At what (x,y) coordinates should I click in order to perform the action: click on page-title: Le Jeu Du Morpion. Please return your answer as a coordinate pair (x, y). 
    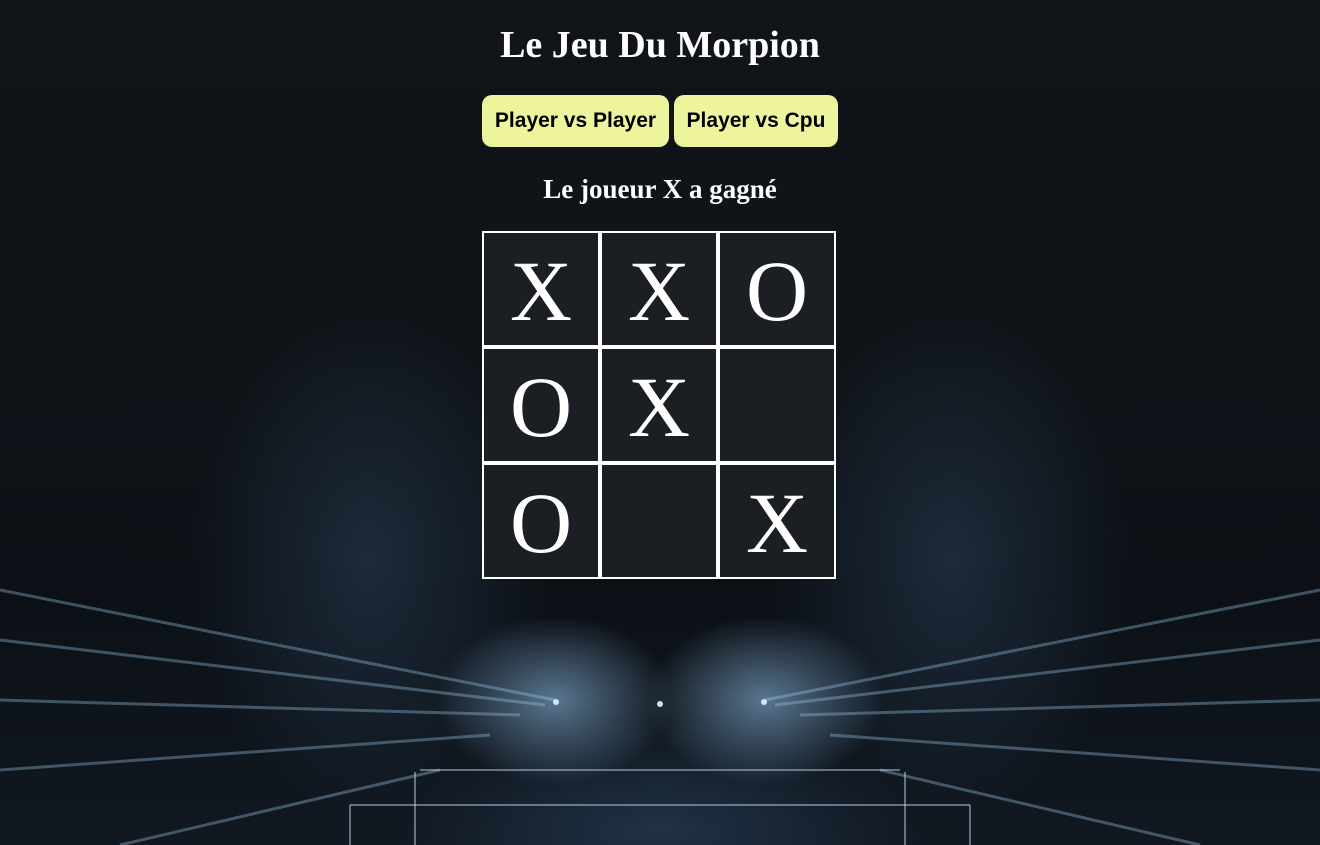
    Looking at the image, I should click on (660, 45).